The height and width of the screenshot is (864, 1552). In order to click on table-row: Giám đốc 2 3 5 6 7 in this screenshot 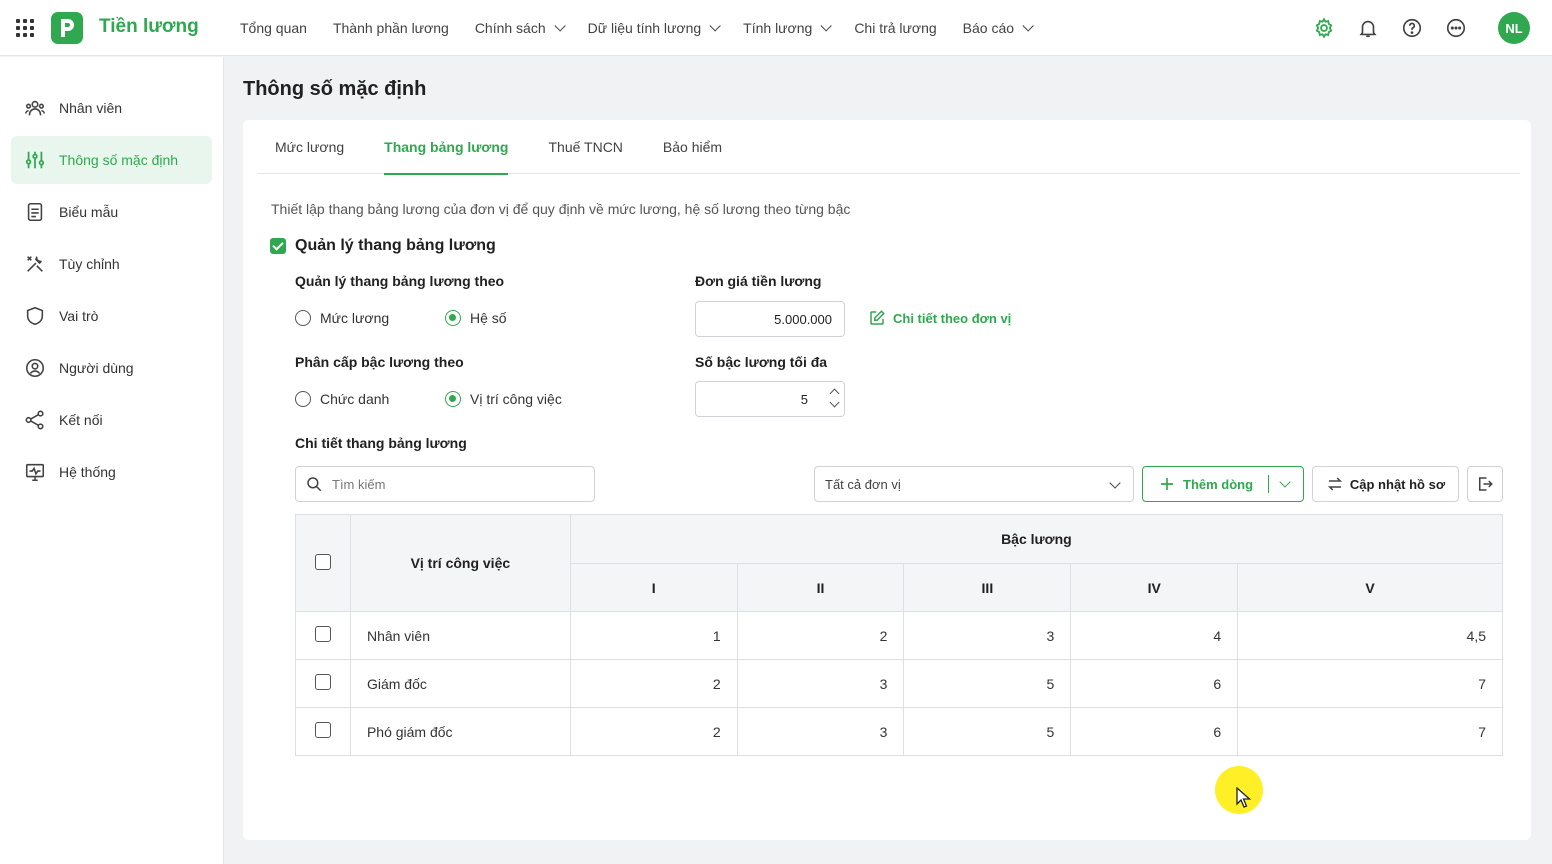, I will do `click(899, 683)`.